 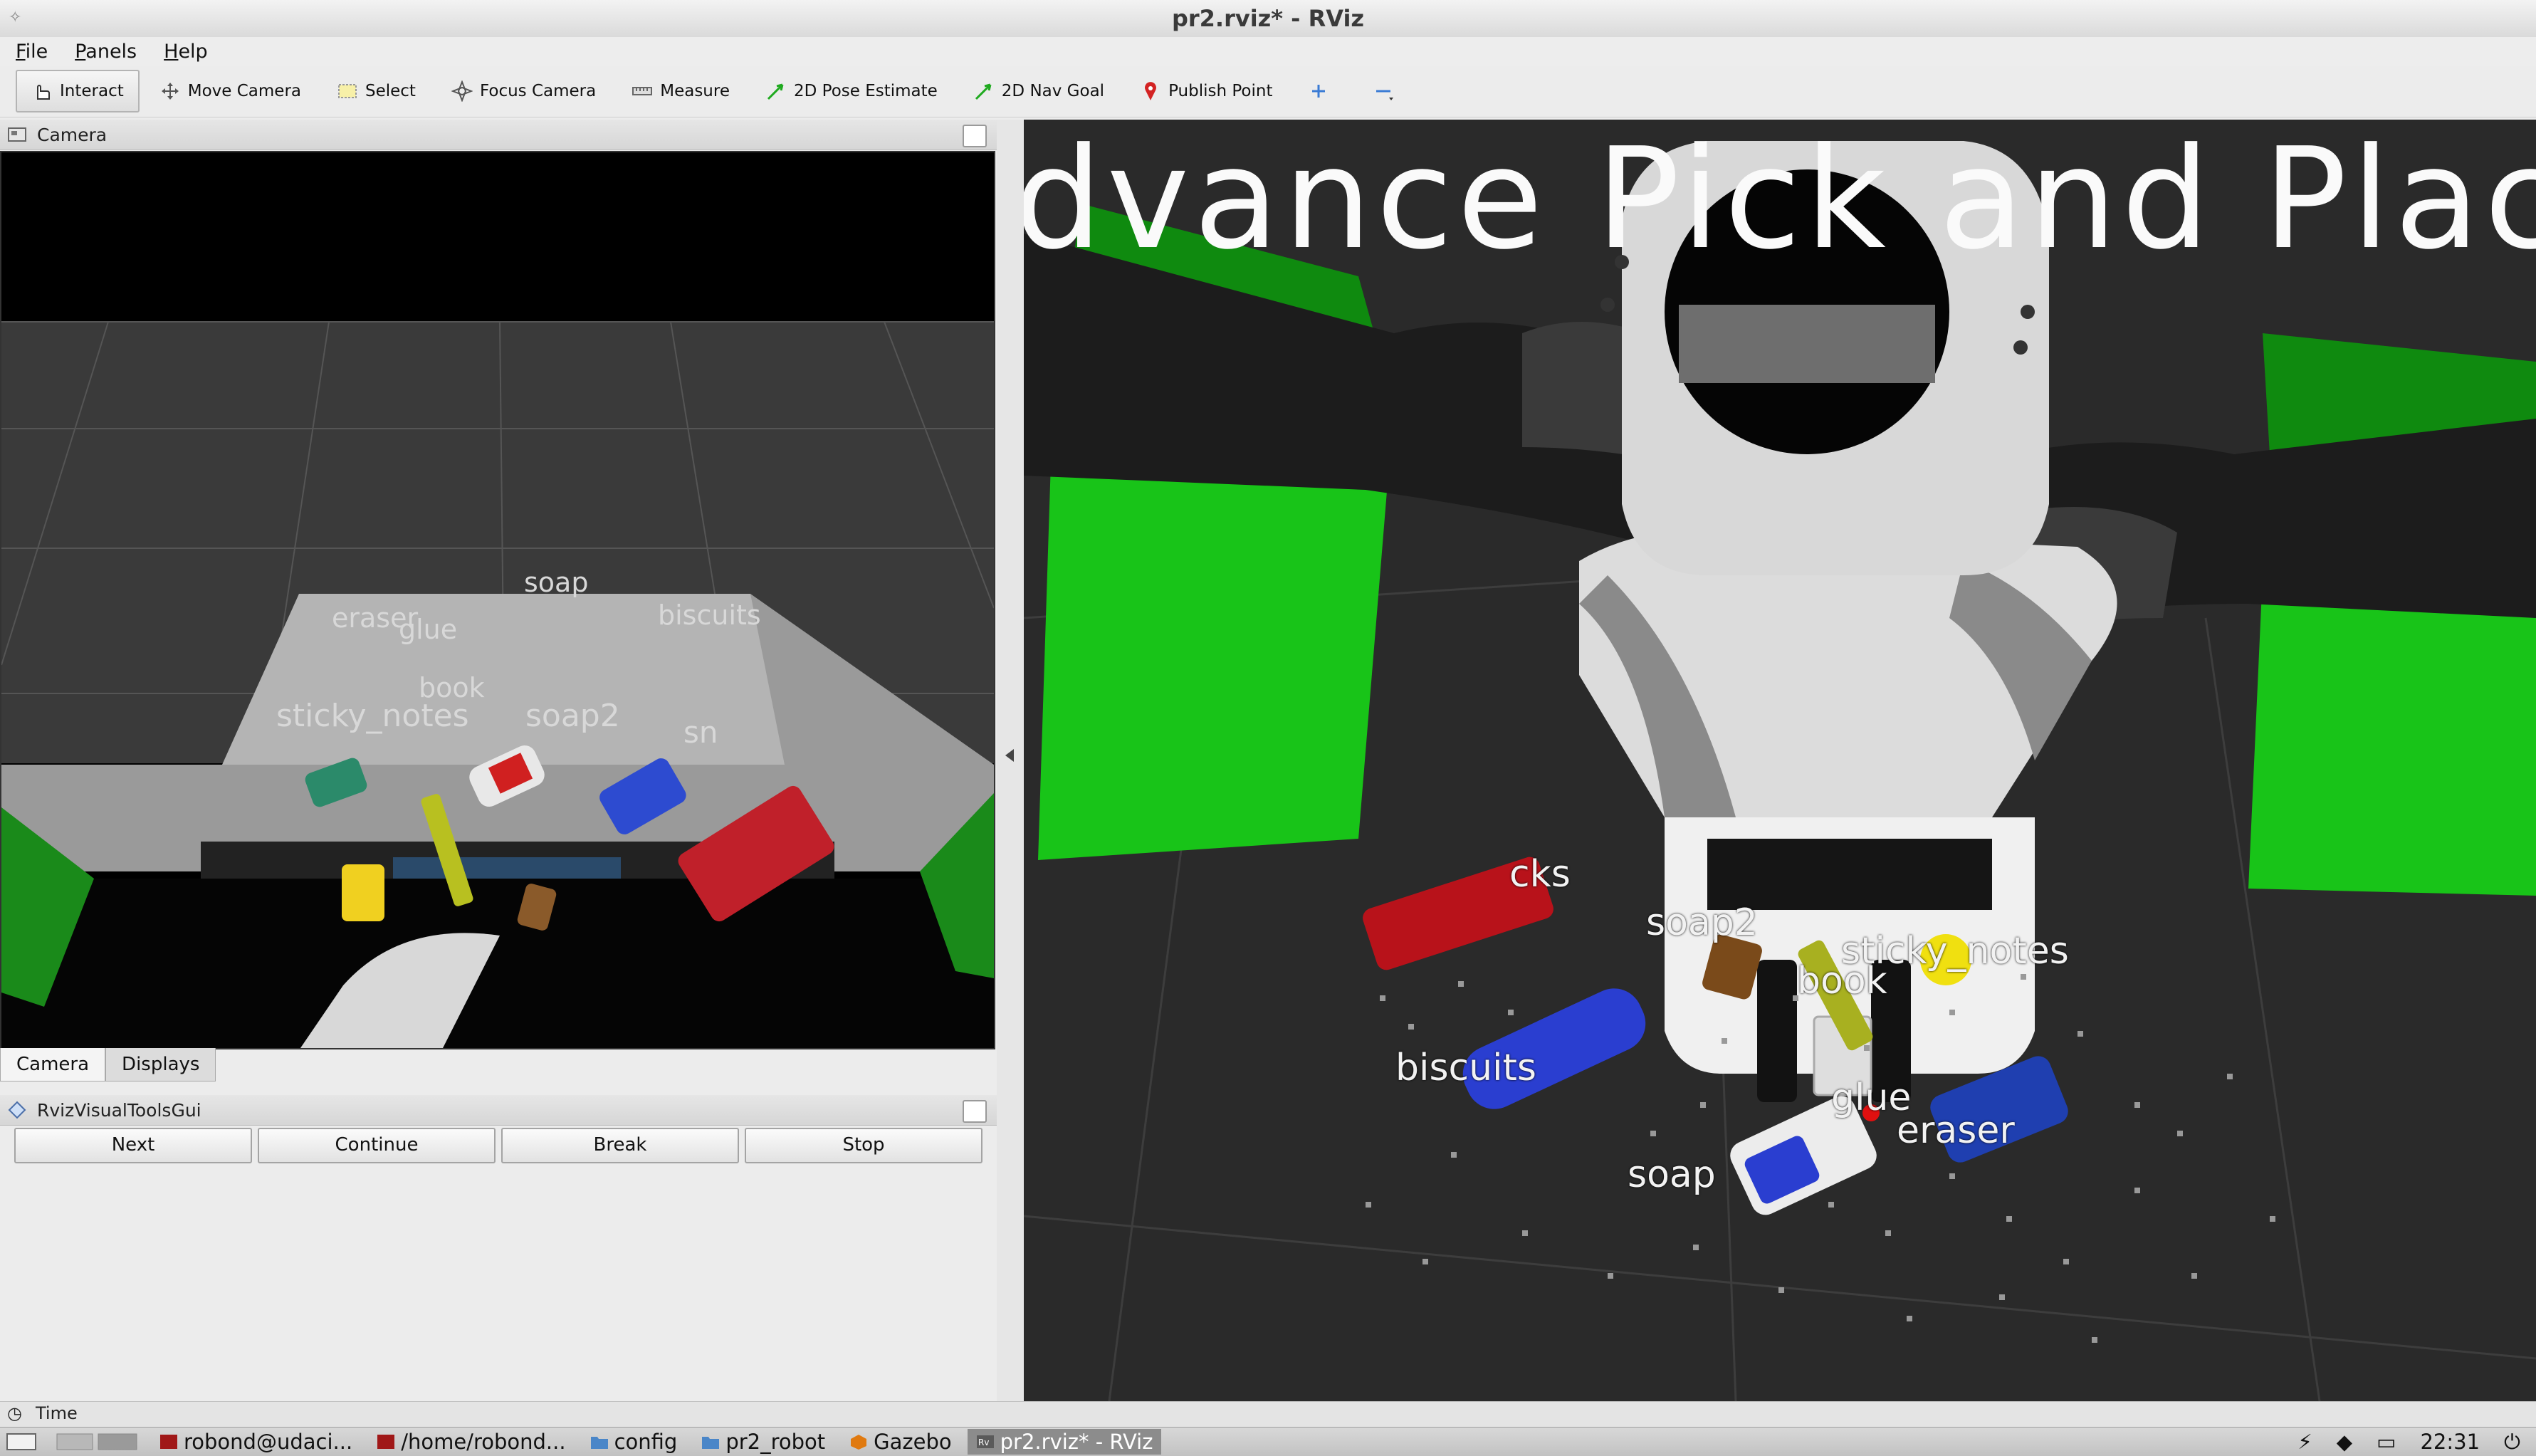 What do you see at coordinates (106, 52) in the screenshot?
I see `menu-panels: Panels` at bounding box center [106, 52].